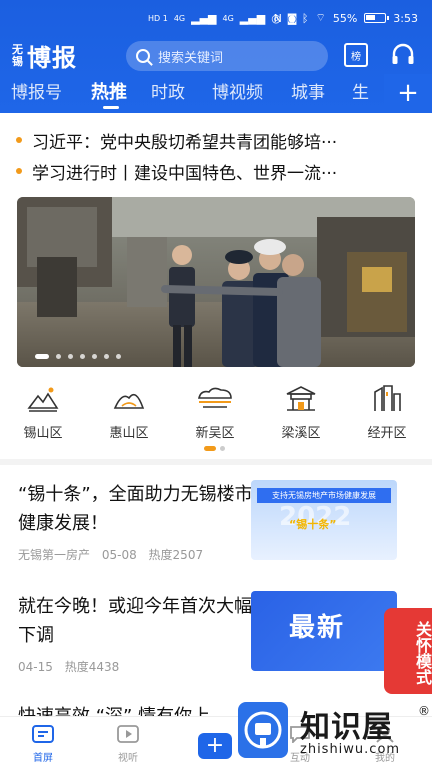  I want to click on rank-list-button: 榜, so click(356, 55).